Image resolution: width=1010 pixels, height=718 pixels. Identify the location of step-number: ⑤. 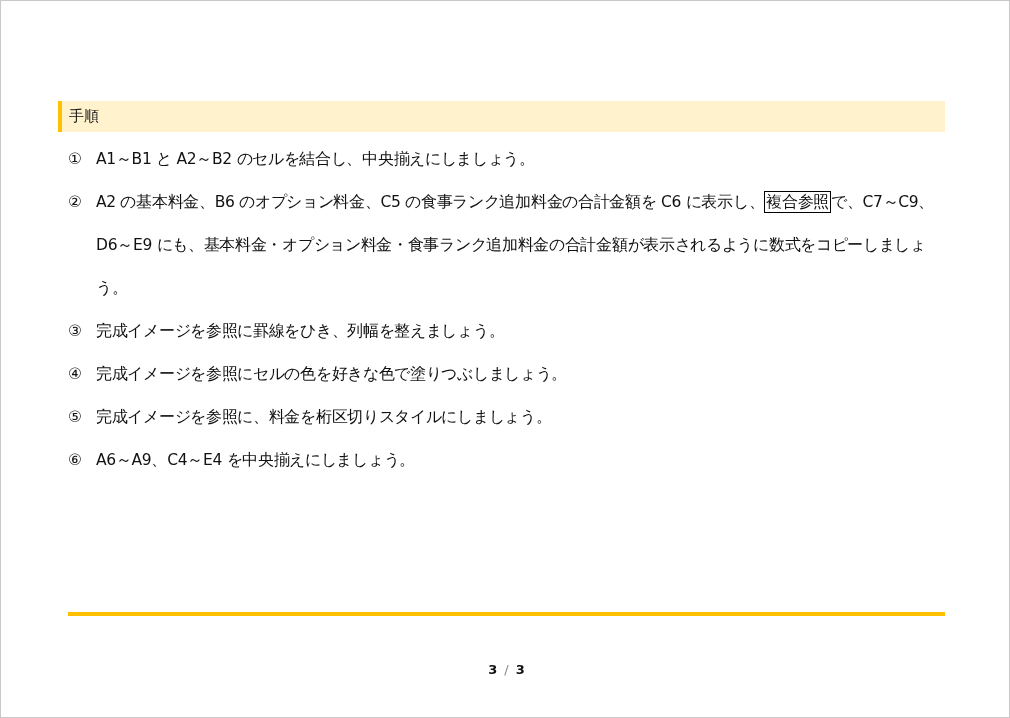
(75, 417).